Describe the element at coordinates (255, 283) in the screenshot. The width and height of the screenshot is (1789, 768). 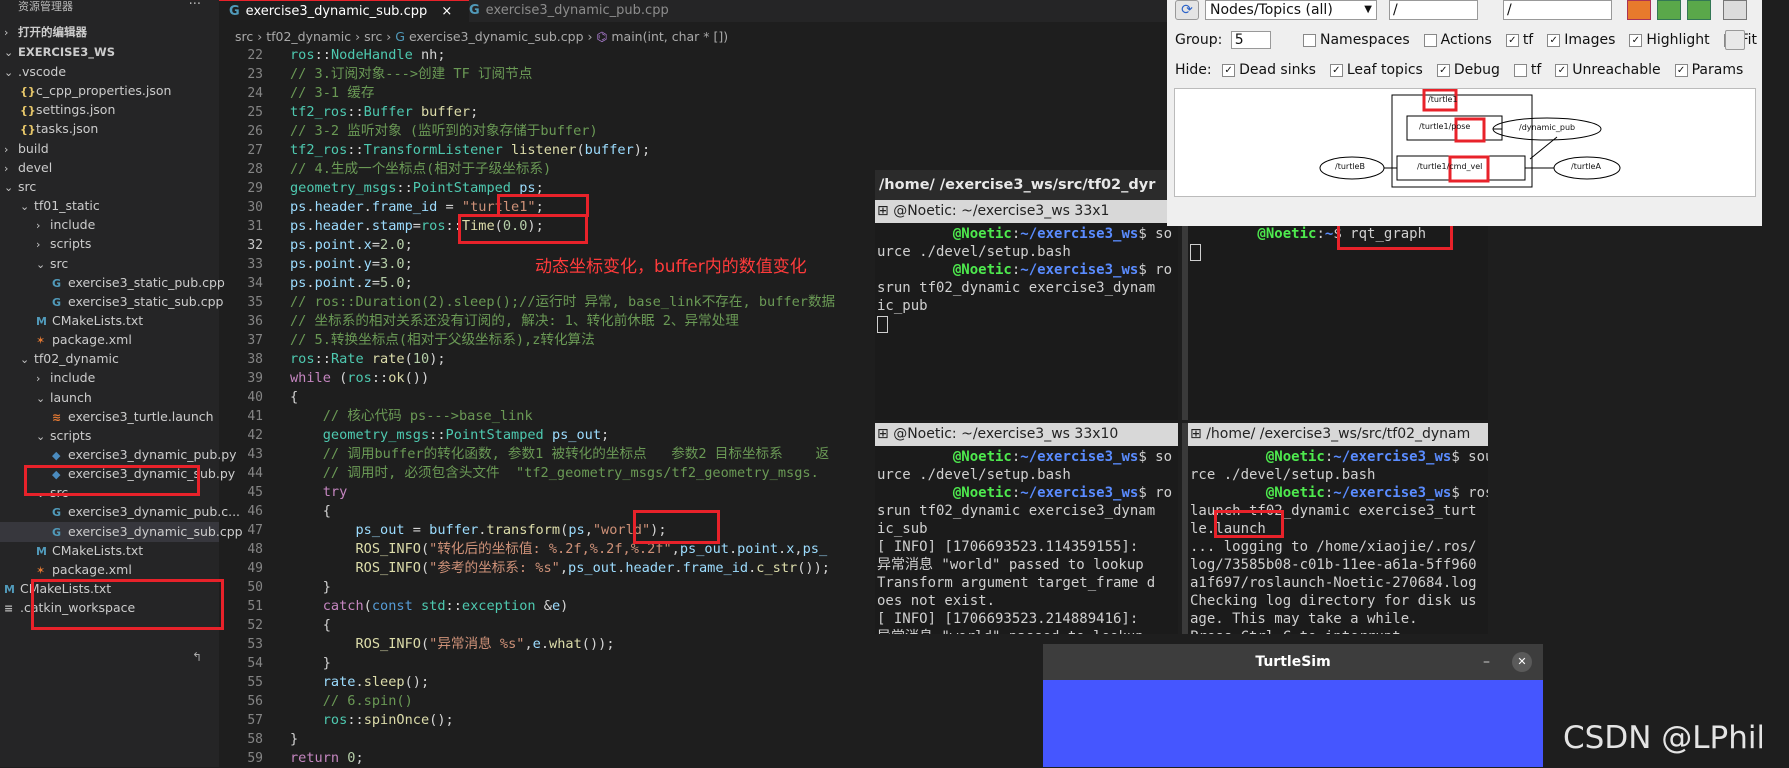
I see `line-number: 34` at that location.